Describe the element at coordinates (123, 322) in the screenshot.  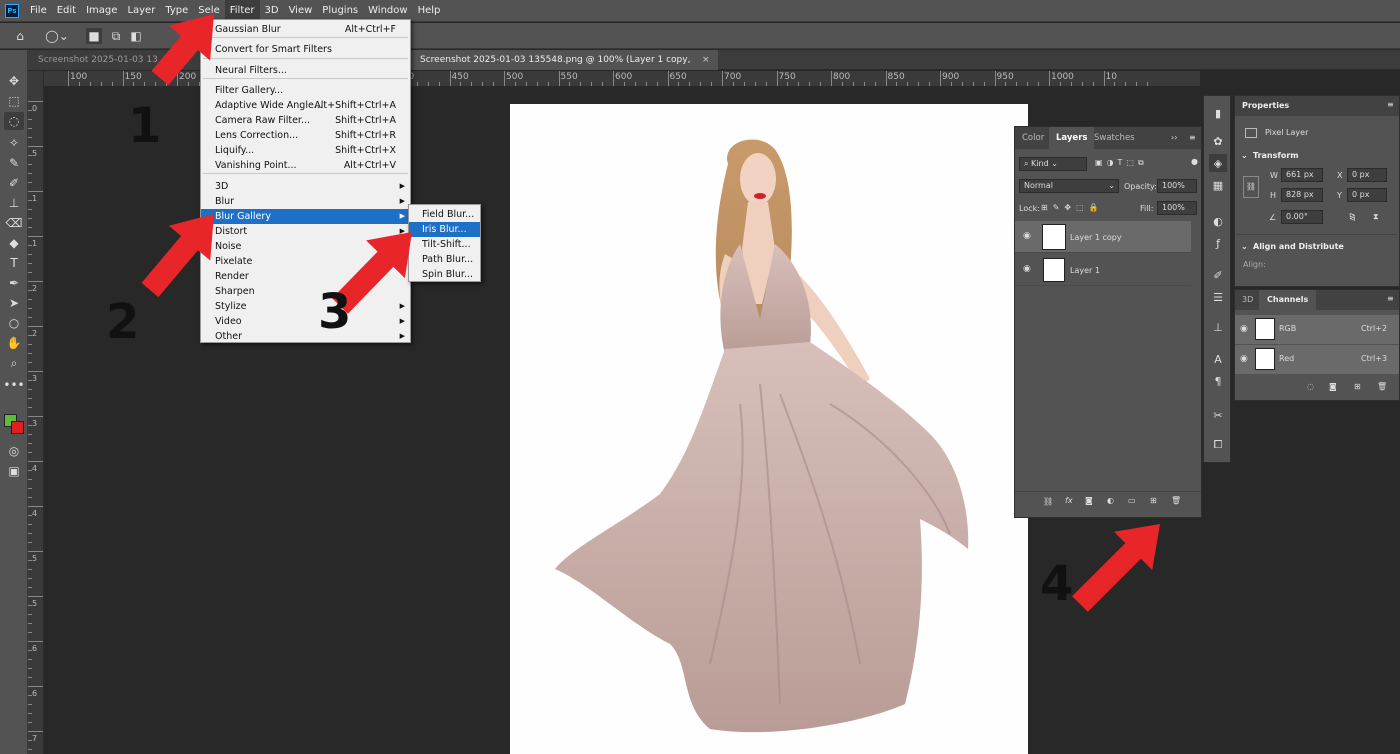
I see `step-number-2: 2` at that location.